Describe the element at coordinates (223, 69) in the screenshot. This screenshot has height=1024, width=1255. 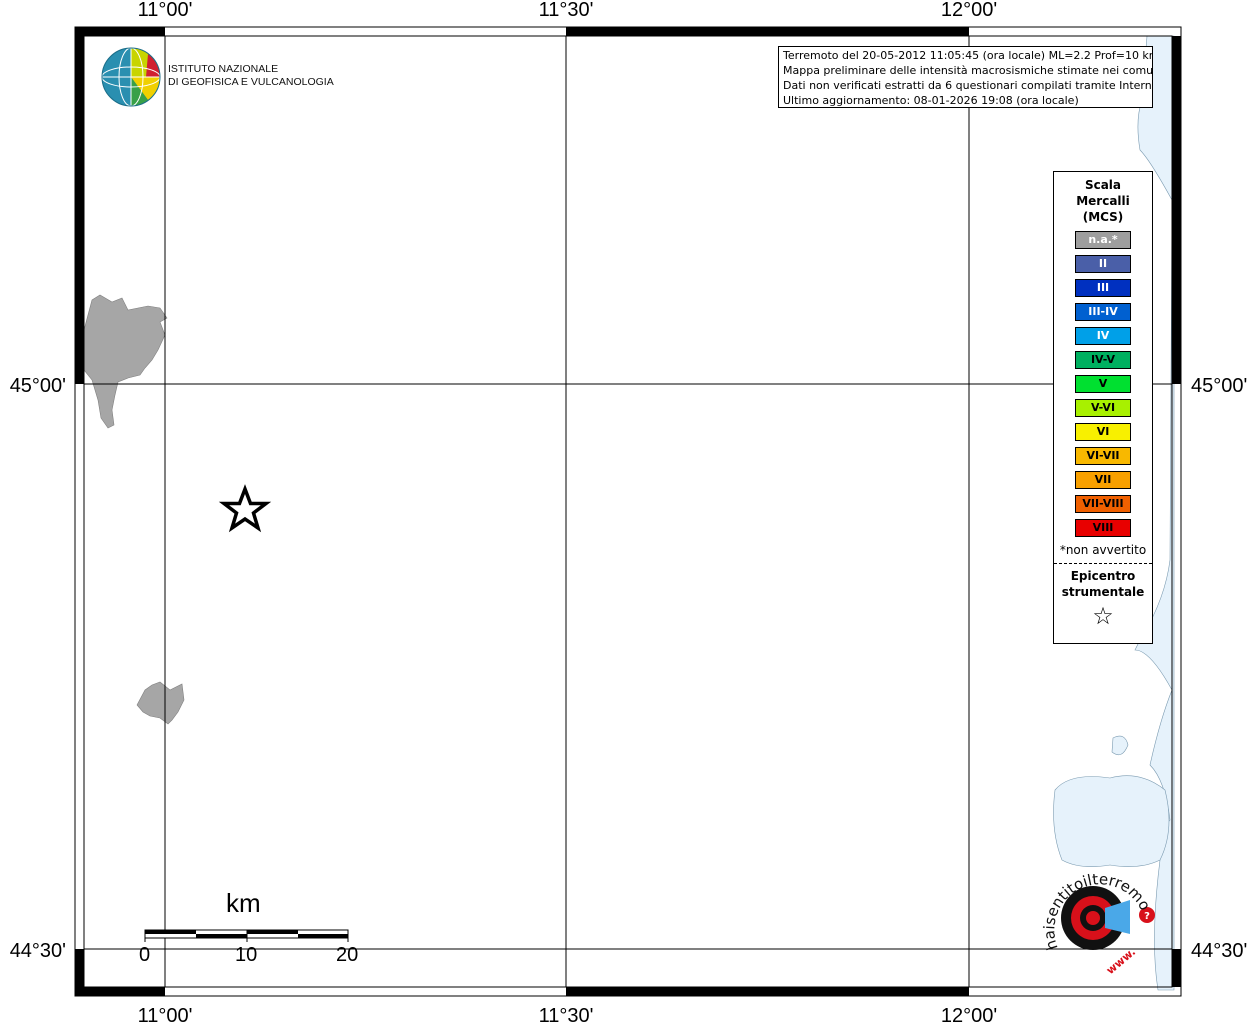
I see `ingv-line-1: ISTITUTO NAZIONALE` at that location.